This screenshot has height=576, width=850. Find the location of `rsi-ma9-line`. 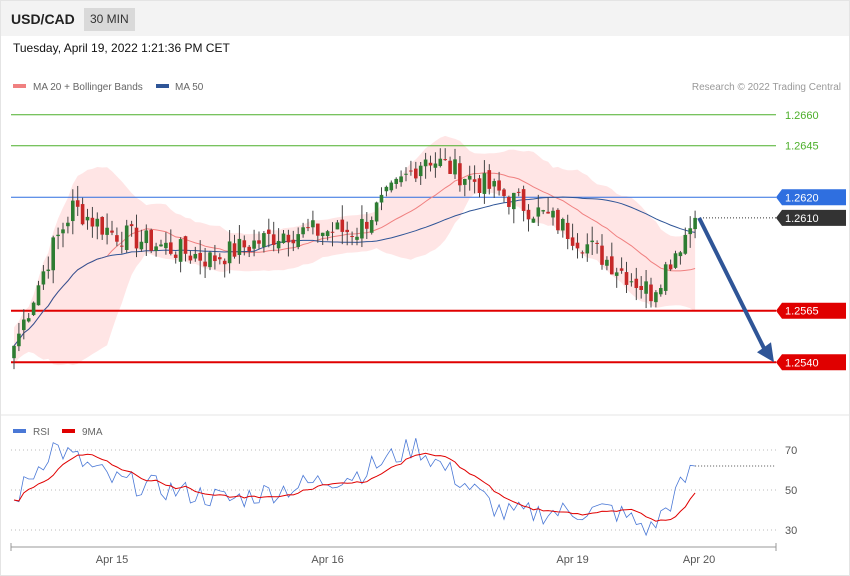

rsi-ma9-line is located at coordinates (354, 487).